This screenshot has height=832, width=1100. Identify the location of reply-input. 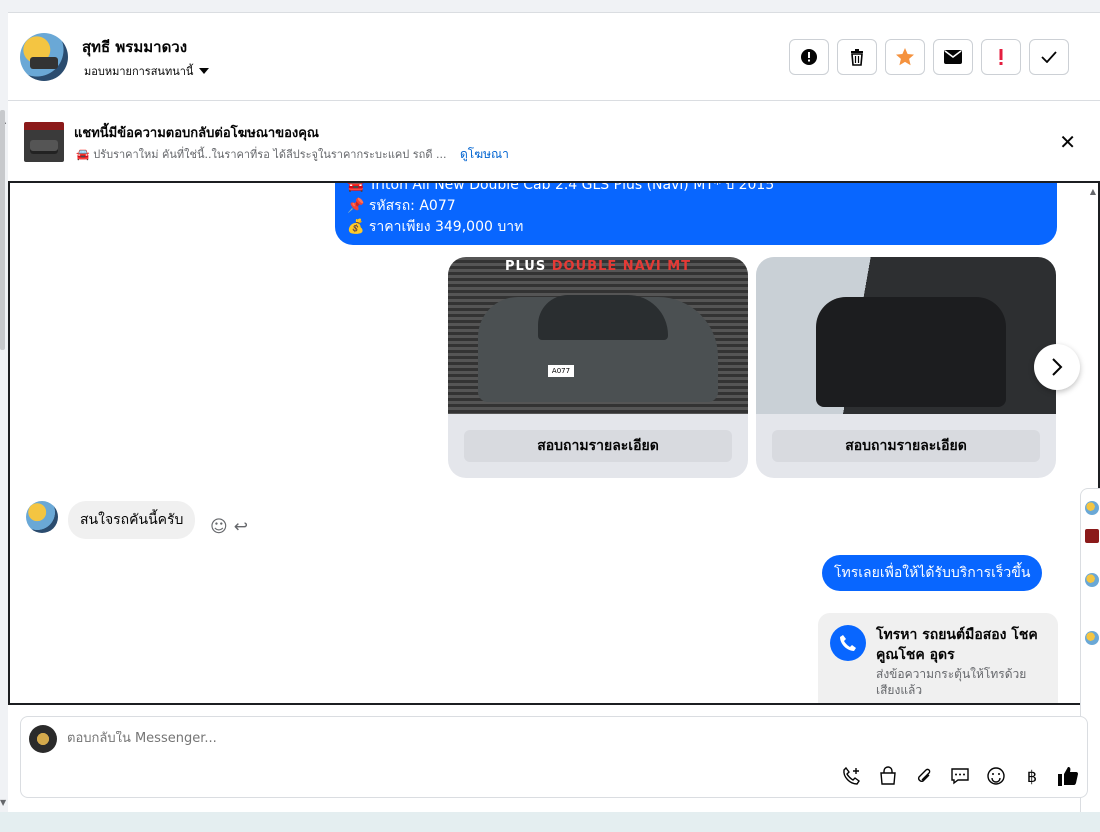
(417, 738).